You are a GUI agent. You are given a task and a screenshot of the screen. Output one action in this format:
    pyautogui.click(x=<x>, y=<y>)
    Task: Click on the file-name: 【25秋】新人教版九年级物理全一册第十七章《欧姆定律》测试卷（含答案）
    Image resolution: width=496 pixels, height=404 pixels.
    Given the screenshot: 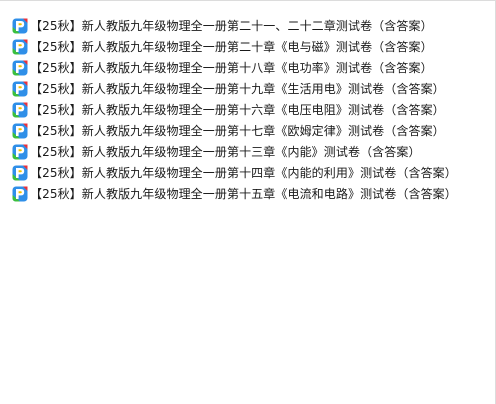 What is the action you would take?
    pyautogui.click(x=237, y=130)
    